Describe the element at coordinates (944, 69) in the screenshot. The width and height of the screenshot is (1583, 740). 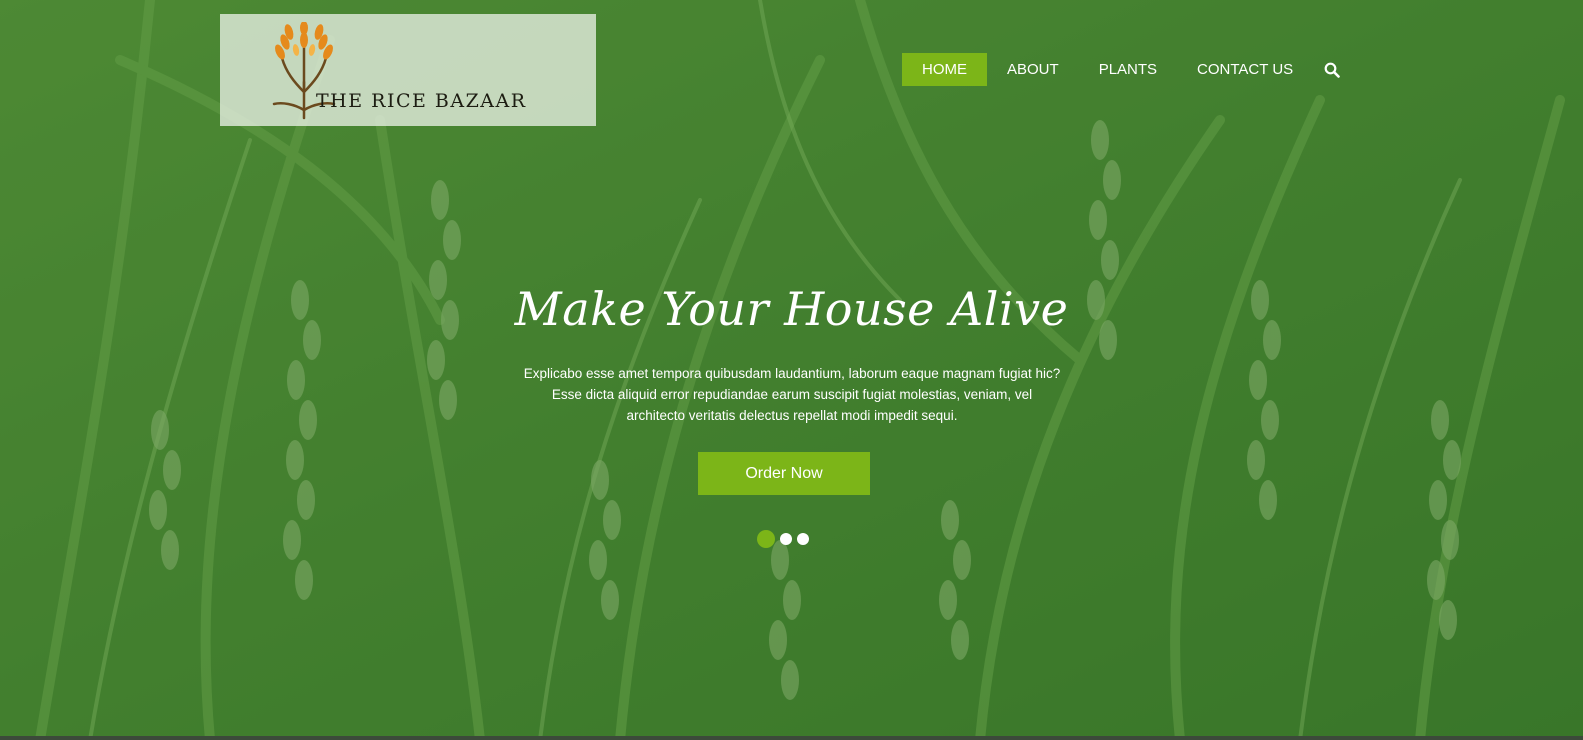
I see `nav-home: HOME` at that location.